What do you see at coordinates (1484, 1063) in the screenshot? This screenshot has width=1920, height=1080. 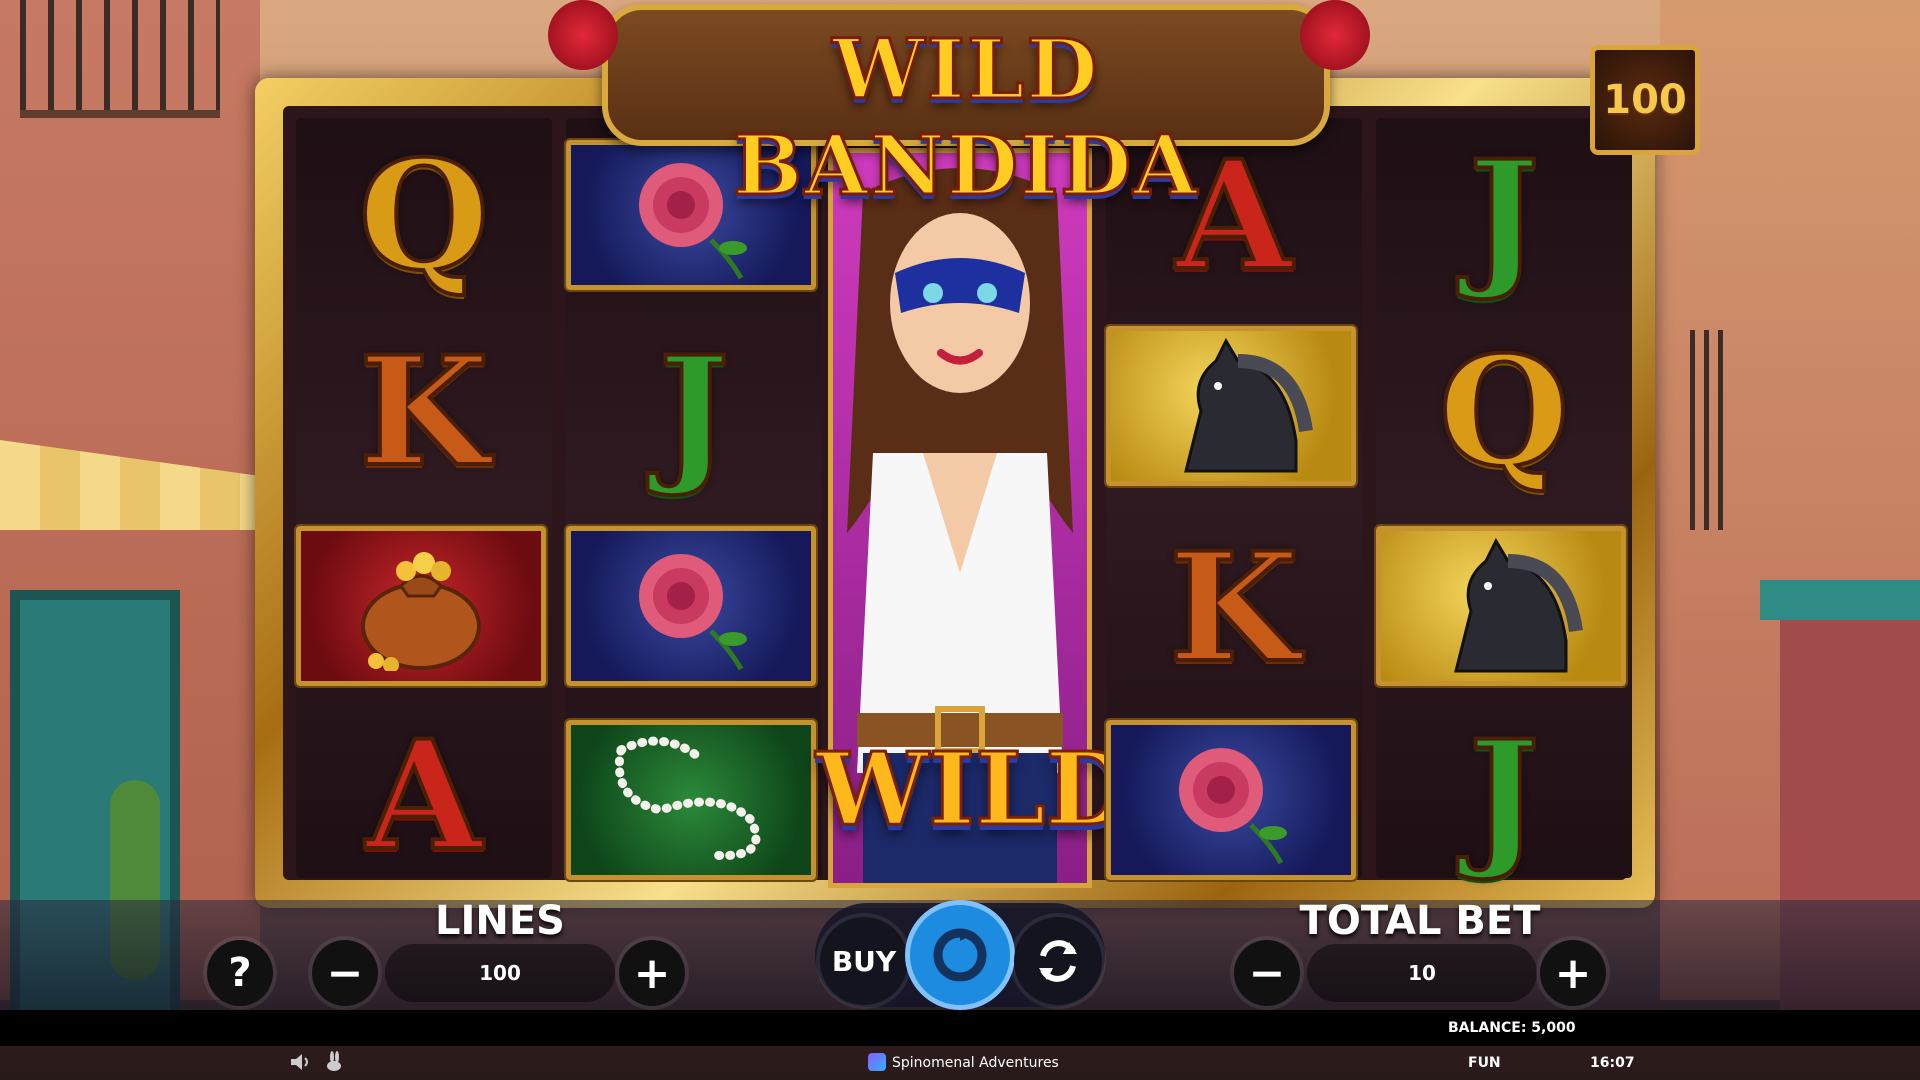 I see `mode-text: FUN` at bounding box center [1484, 1063].